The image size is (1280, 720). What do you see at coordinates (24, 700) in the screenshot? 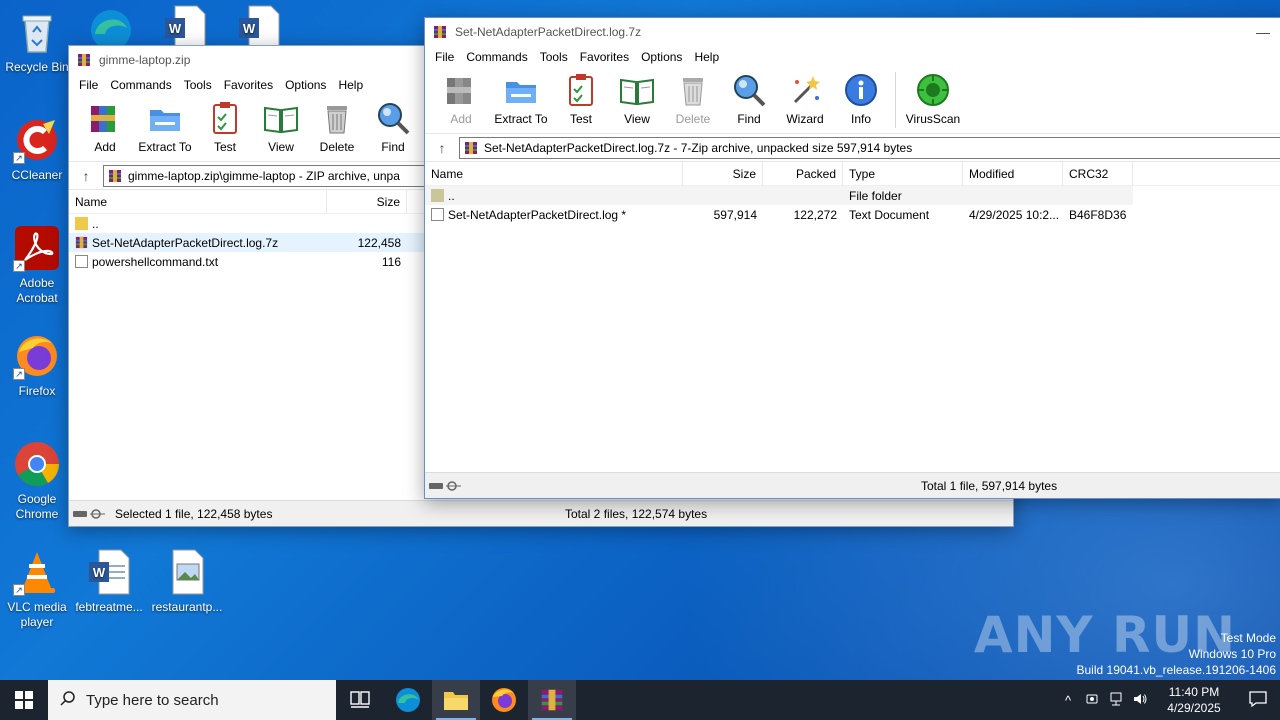
I see `start-button` at bounding box center [24, 700].